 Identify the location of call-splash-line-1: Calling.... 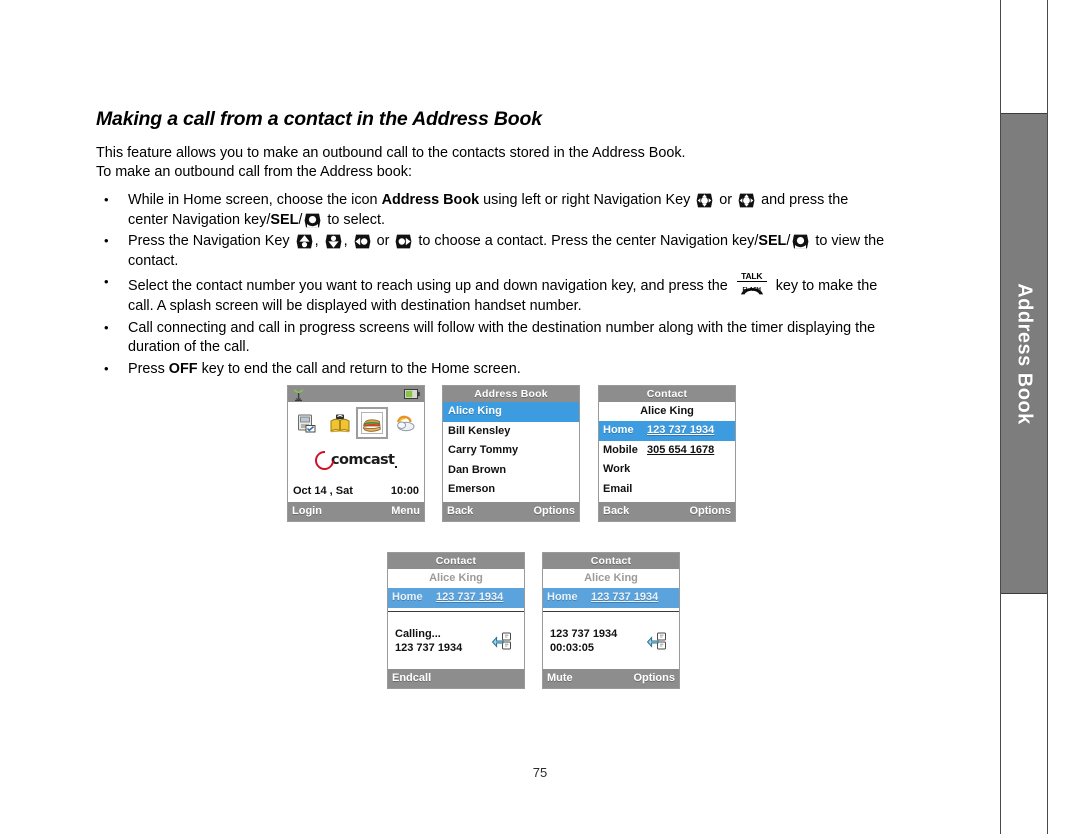
(418, 633).